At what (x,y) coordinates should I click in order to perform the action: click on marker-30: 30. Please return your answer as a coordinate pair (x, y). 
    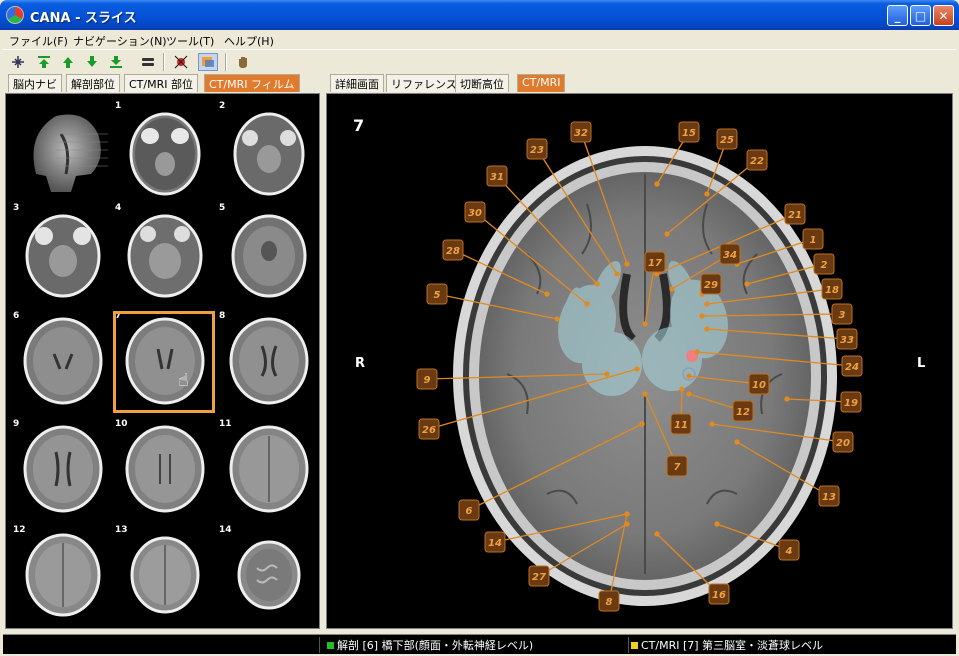
    Looking at the image, I should click on (475, 212).